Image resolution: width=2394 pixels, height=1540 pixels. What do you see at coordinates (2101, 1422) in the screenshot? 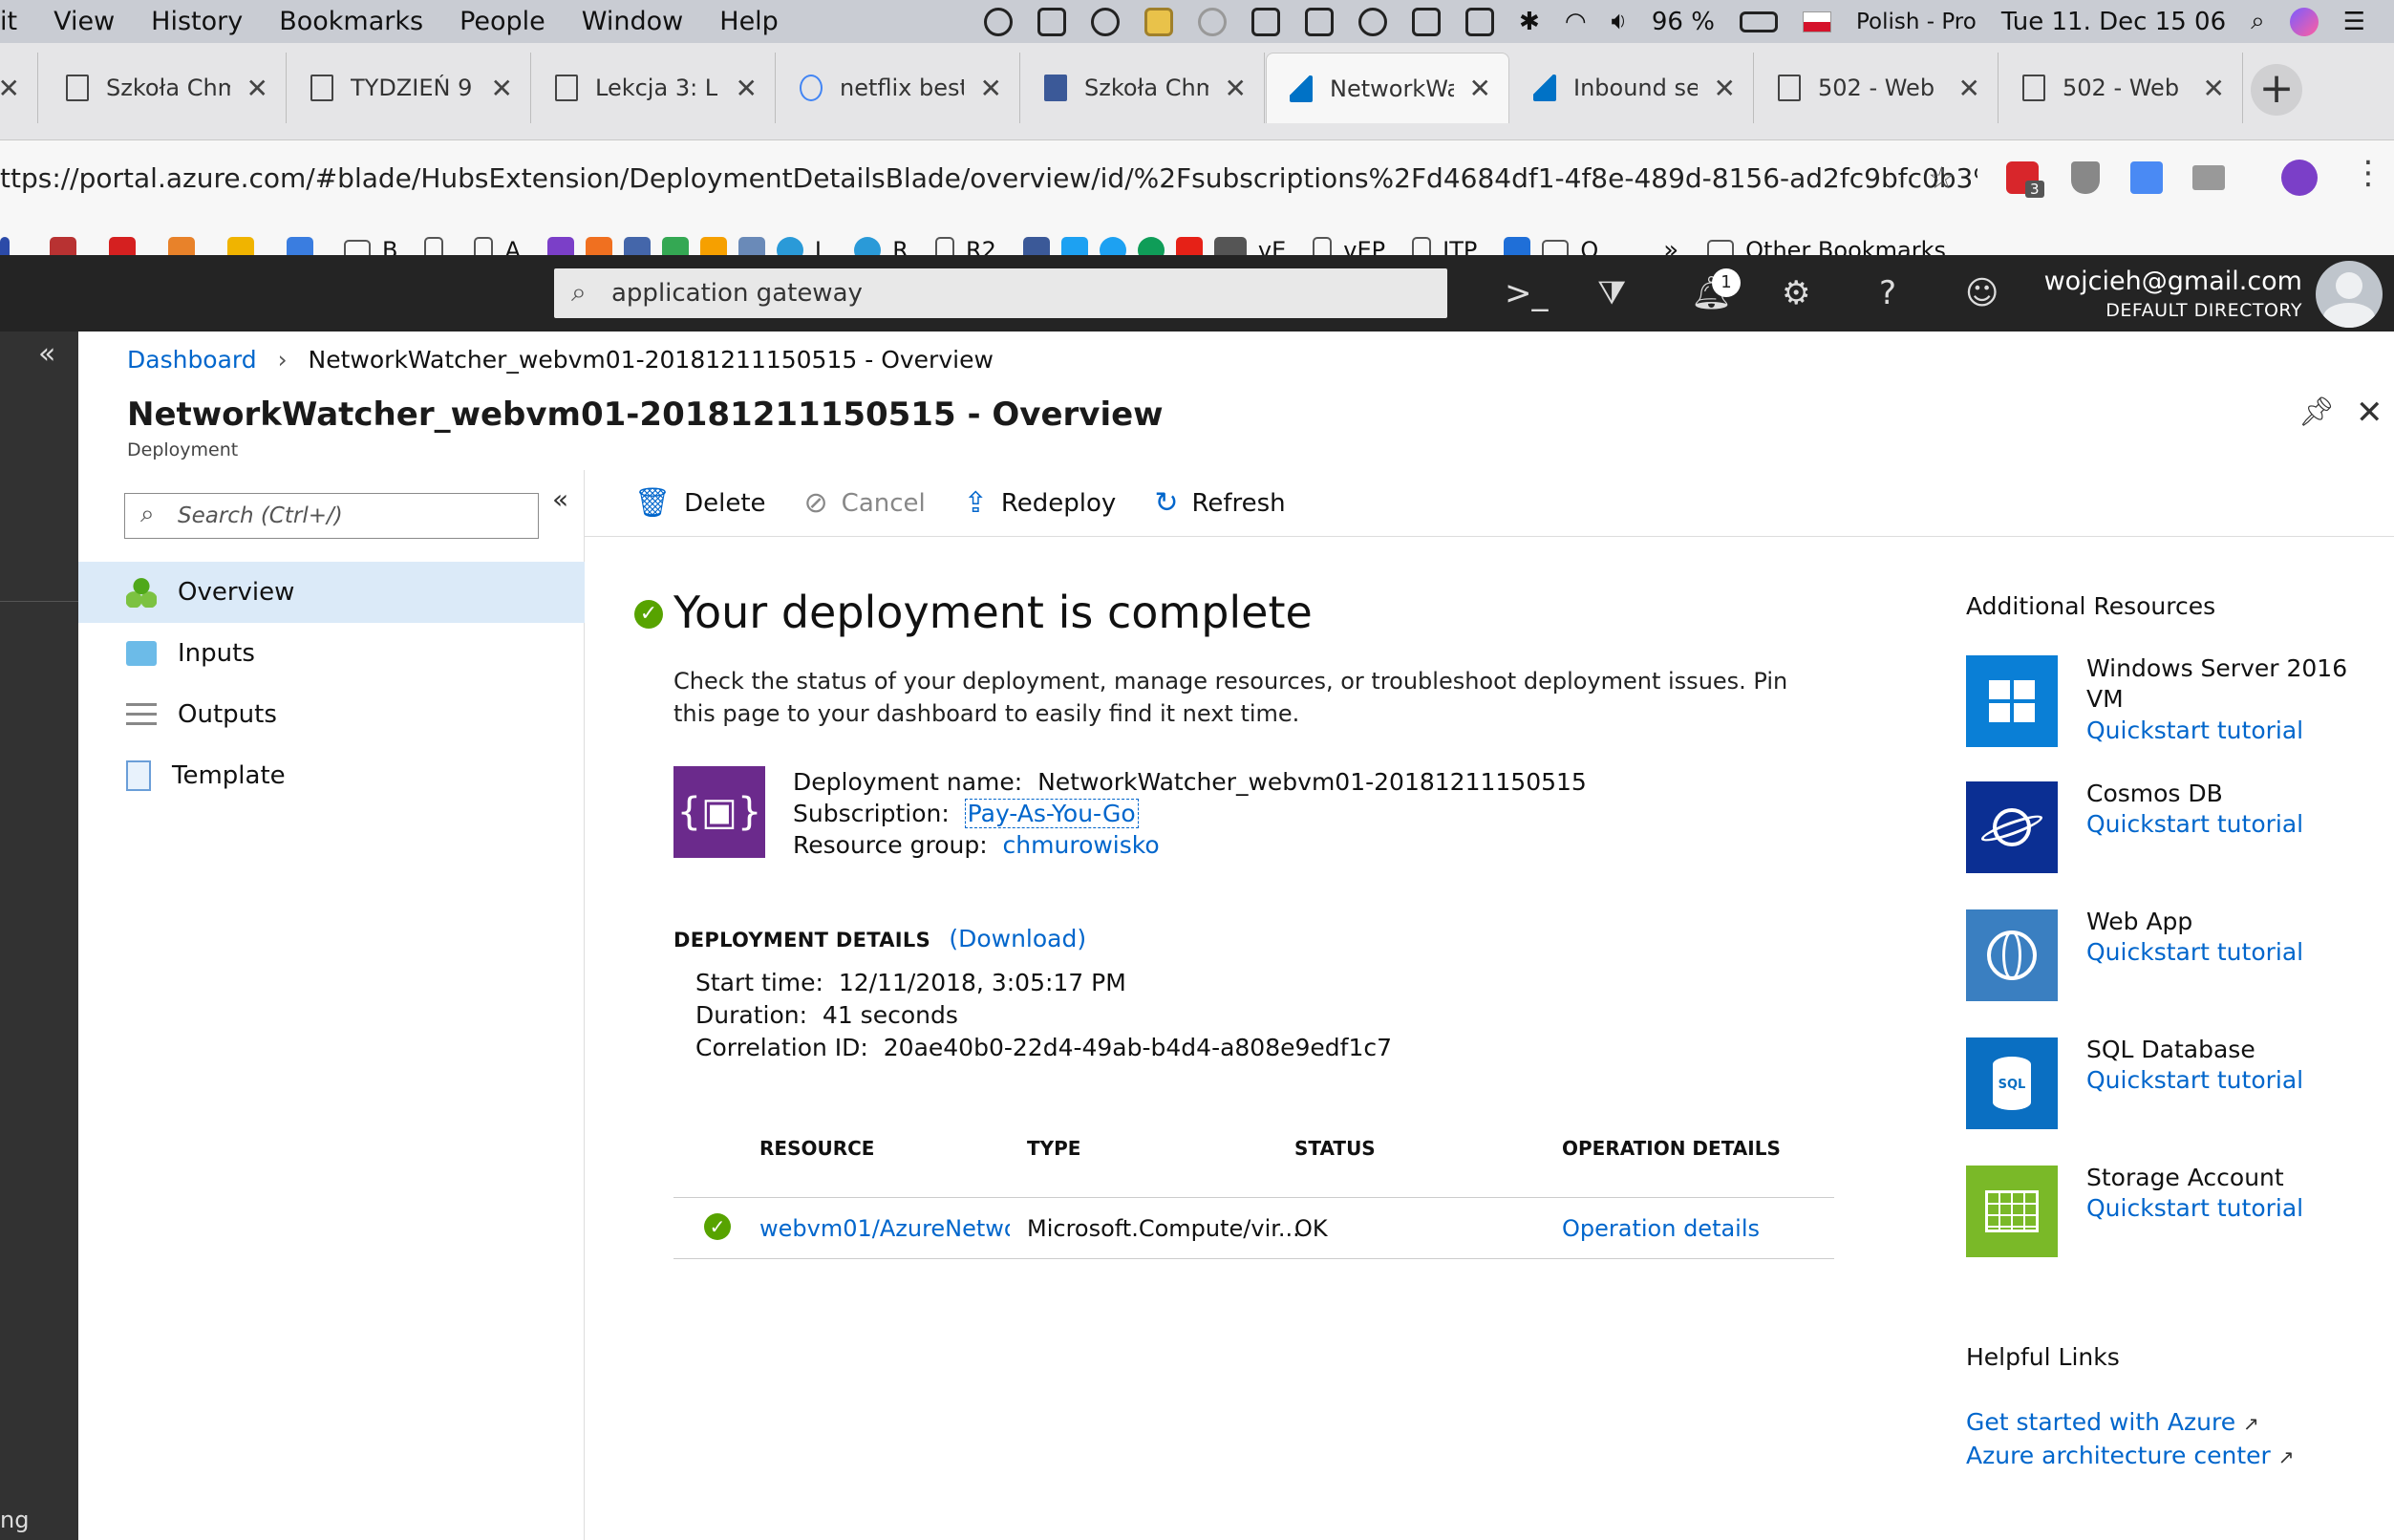
I see `get-started-link: Get started with Azure` at bounding box center [2101, 1422].